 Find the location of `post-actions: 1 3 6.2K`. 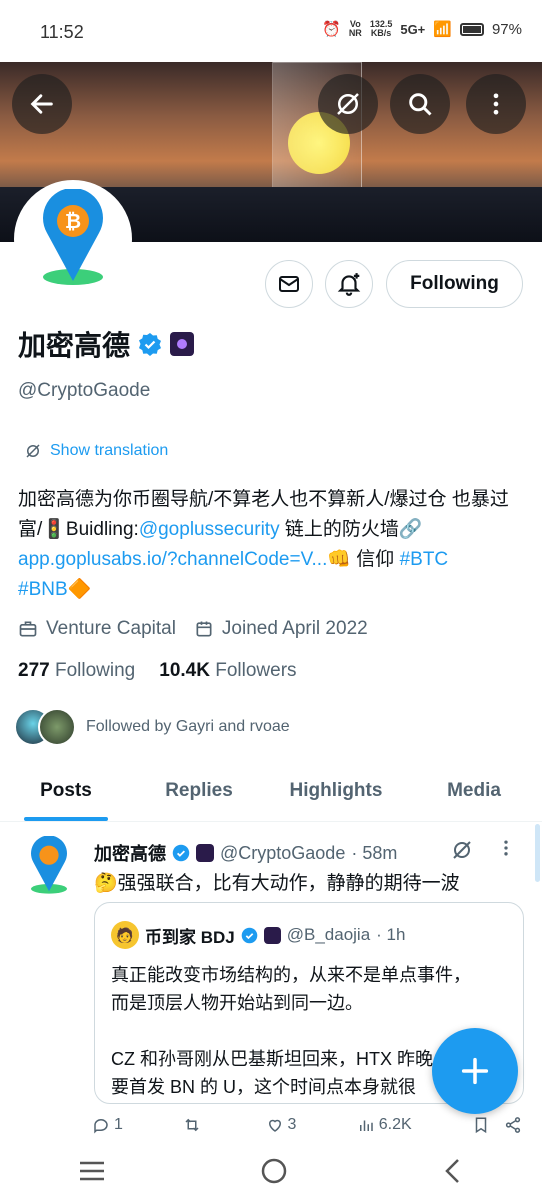

post-actions: 1 3 6.2K is located at coordinates (307, 1125).